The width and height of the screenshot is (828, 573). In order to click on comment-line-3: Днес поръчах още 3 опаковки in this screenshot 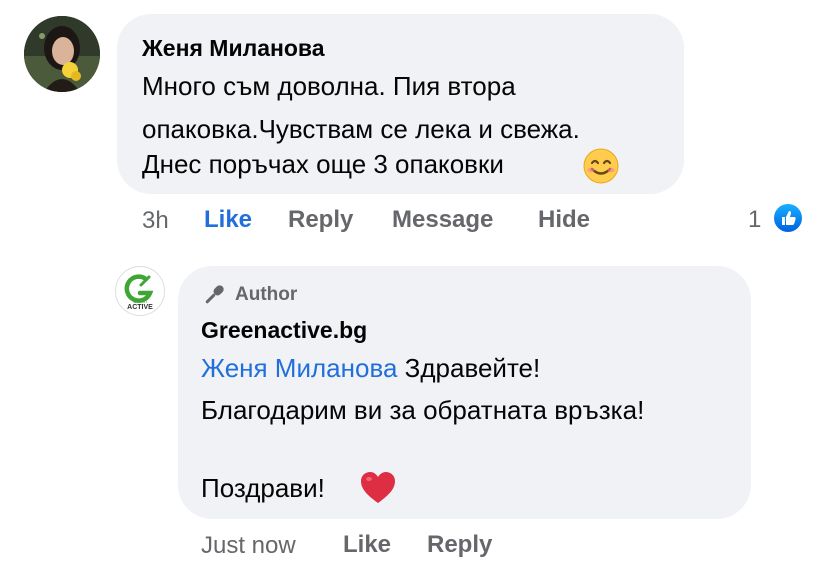, I will do `click(323, 164)`.